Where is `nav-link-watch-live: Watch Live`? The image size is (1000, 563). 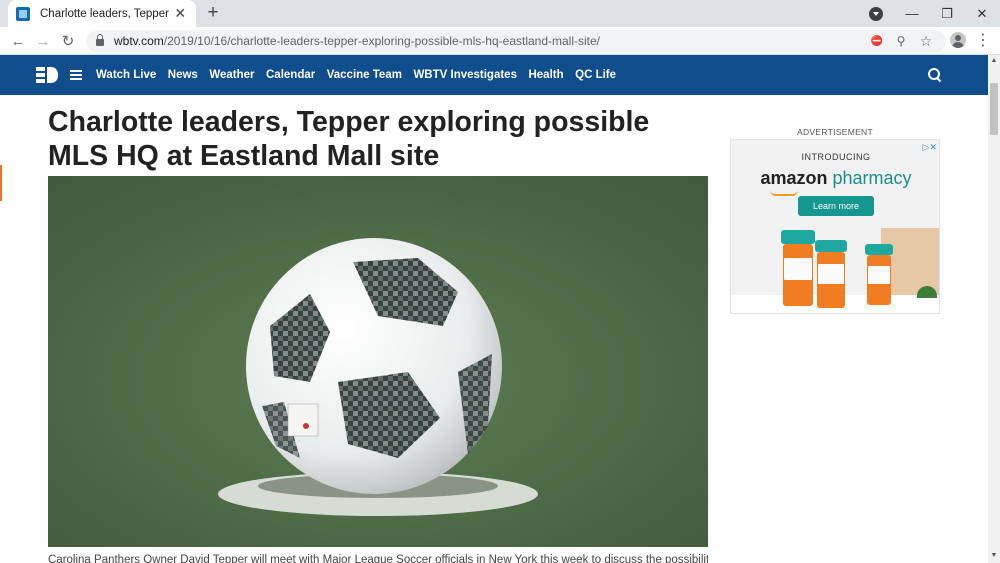 nav-link-watch-live: Watch Live is located at coordinates (126, 75).